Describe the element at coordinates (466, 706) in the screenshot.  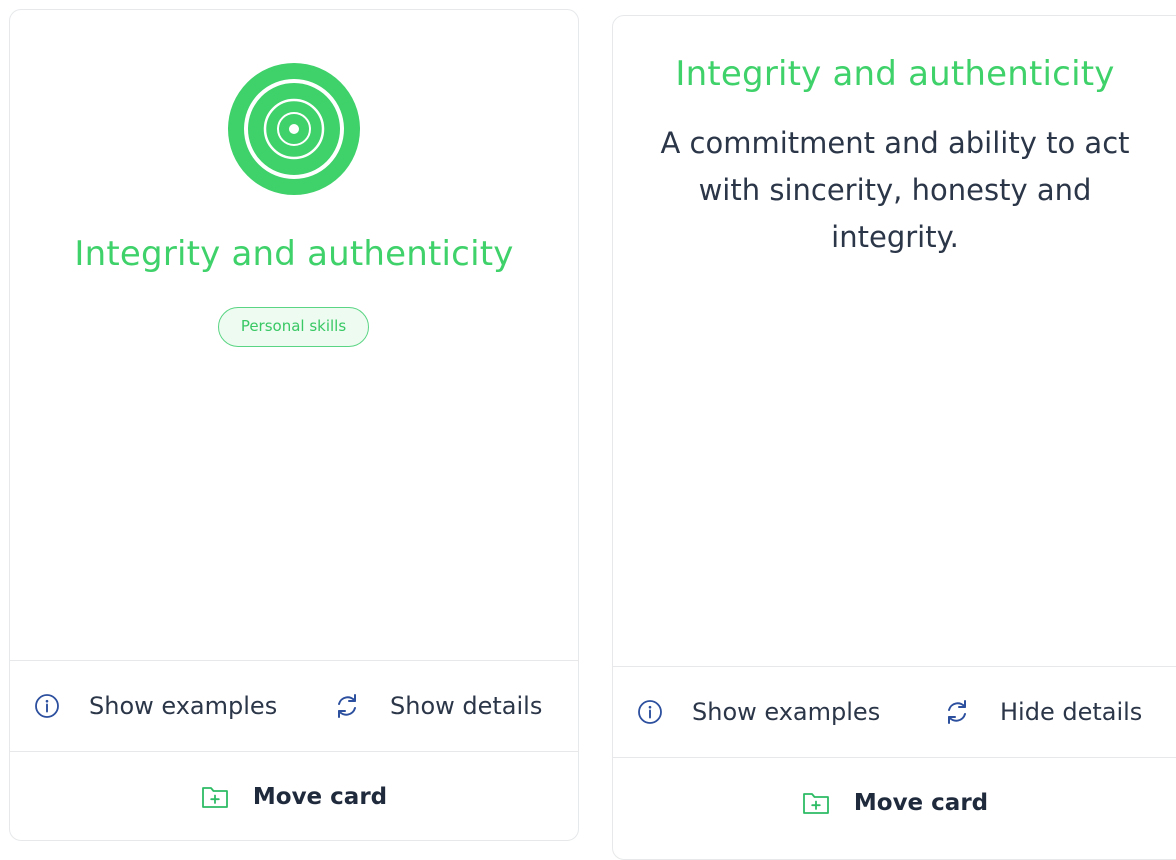
I see `show-details-label: Show details` at that location.